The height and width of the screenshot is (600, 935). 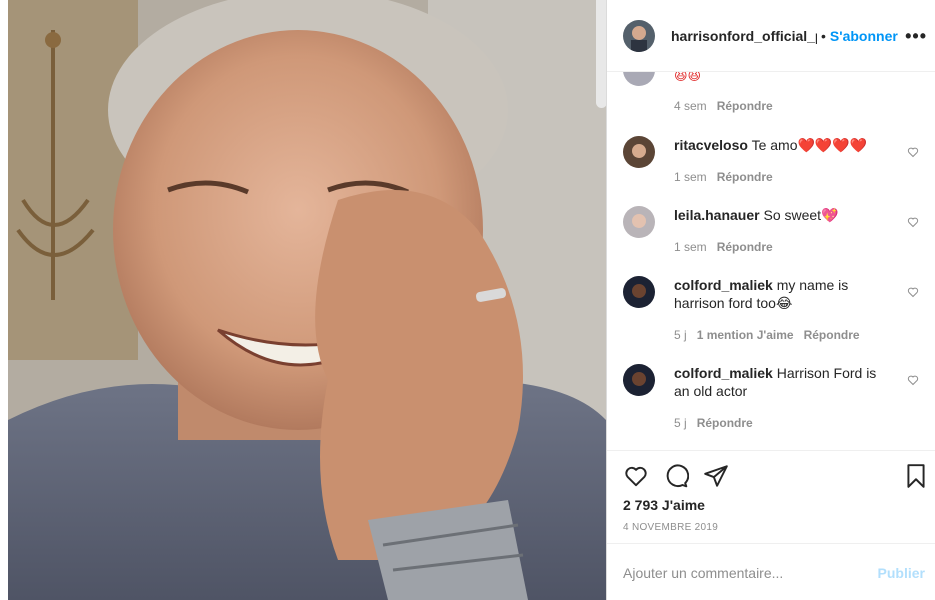 What do you see at coordinates (784, 79) in the screenshot?
I see `comment-text-wrap: 😆😆` at bounding box center [784, 79].